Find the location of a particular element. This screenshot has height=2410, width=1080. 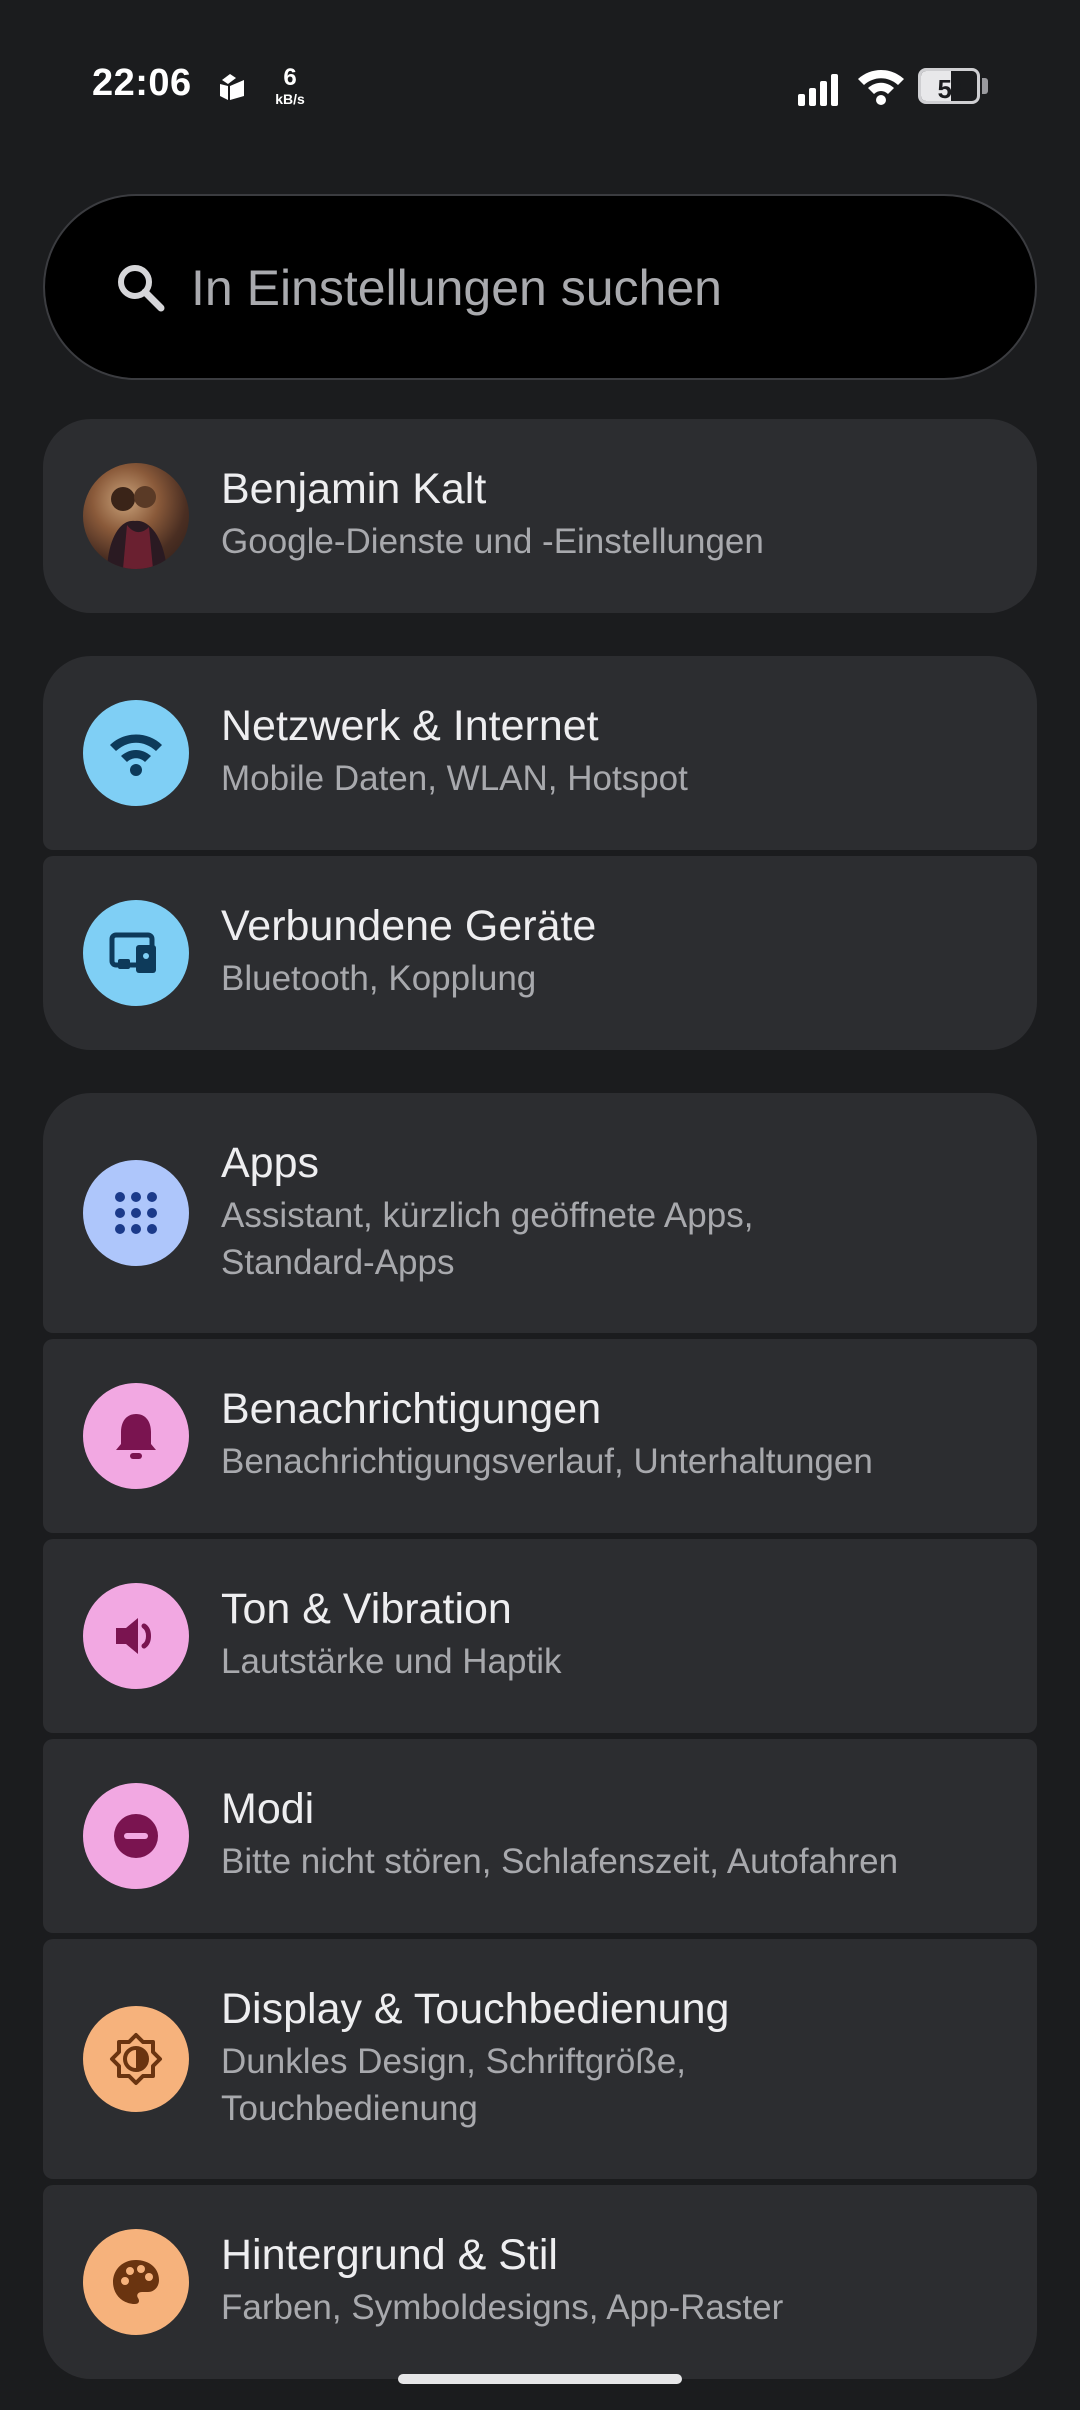

settings-item-subtitle: Lautstärke und Haptik is located at coordinates (391, 1661).